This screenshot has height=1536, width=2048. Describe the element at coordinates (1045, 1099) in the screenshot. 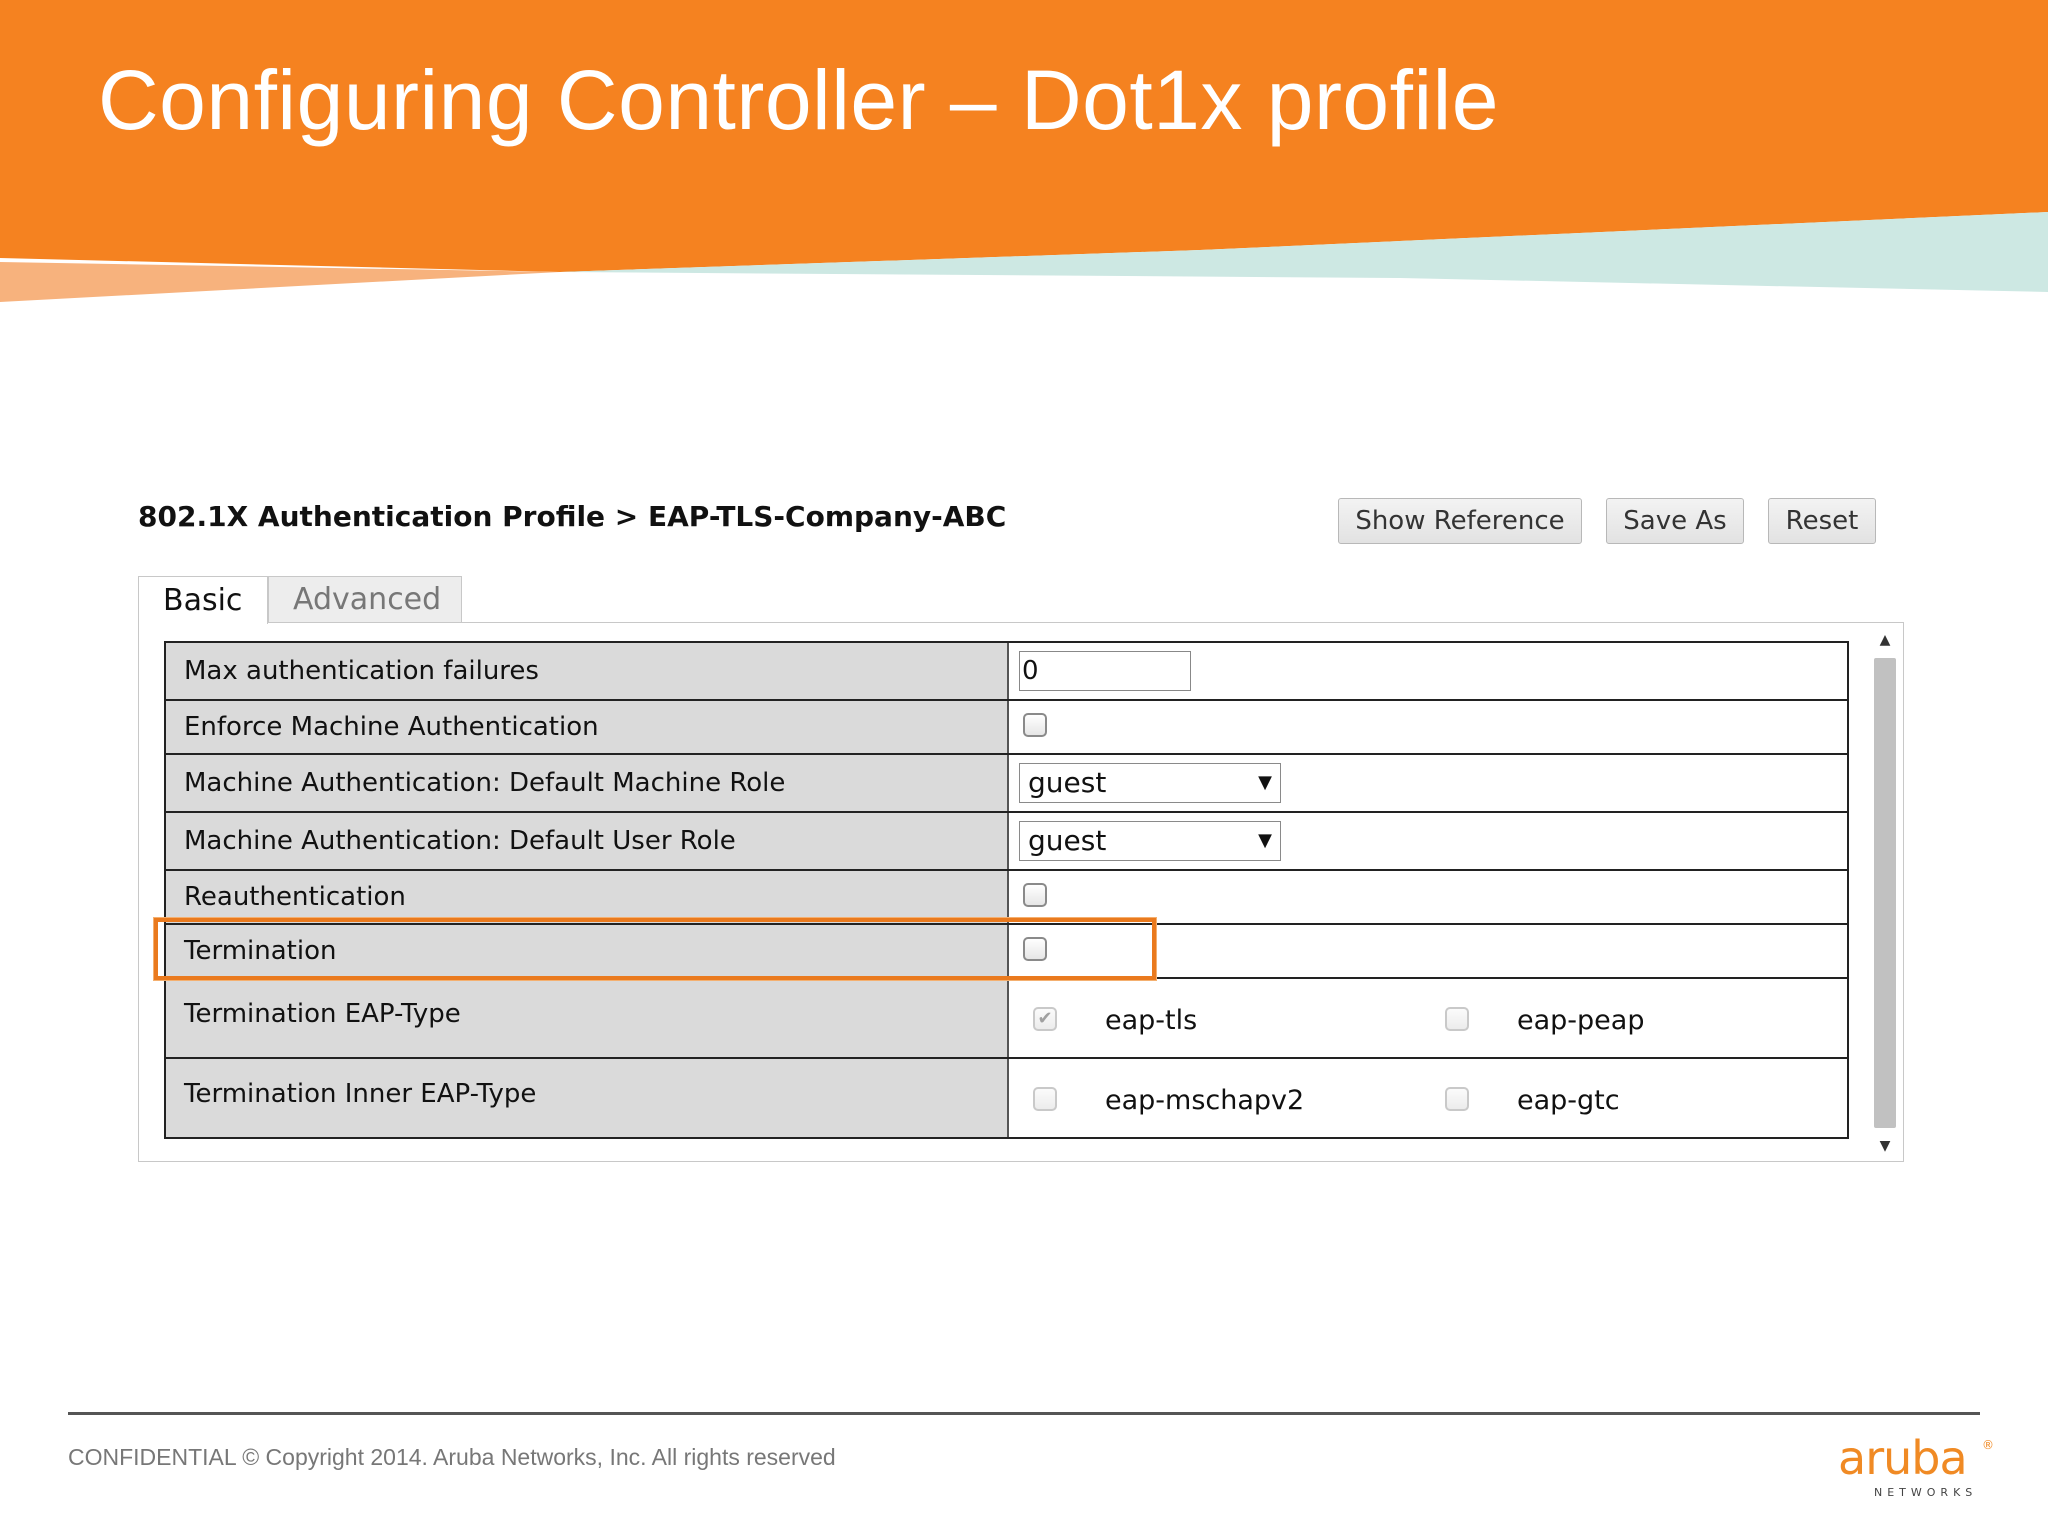

I see `eap-mschapv2-checkbox` at that location.